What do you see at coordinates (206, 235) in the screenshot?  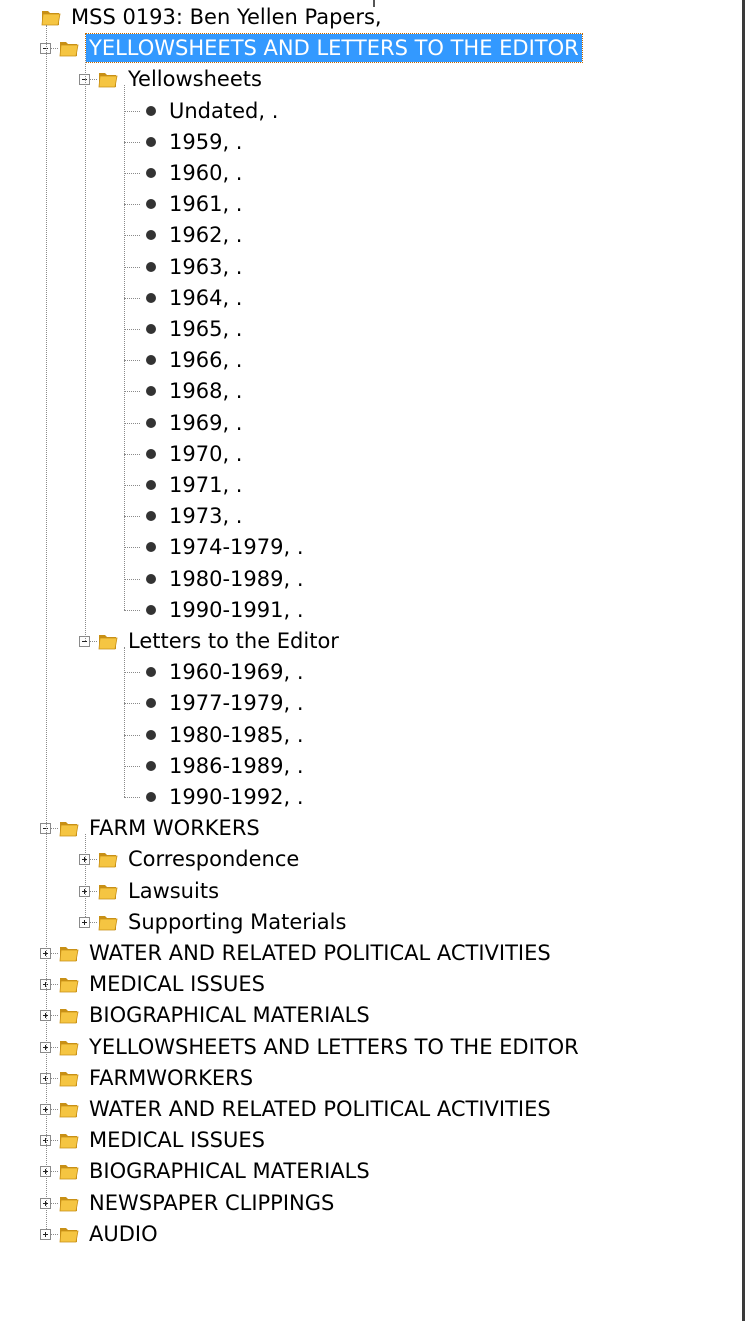 I see `node-label: 1962, .` at bounding box center [206, 235].